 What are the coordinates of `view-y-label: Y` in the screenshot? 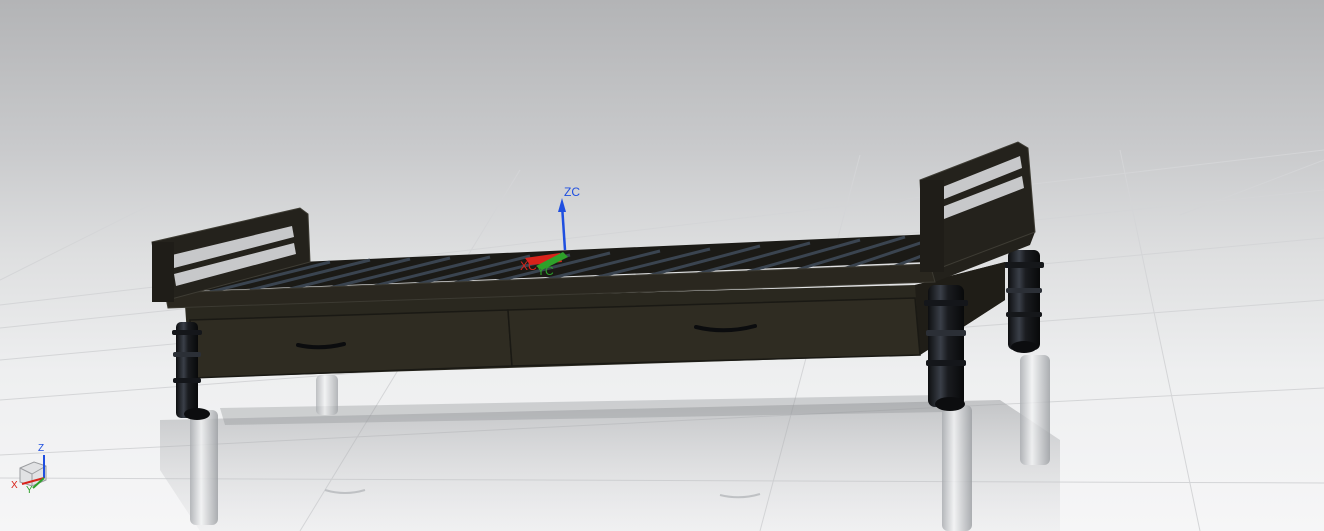 It's located at (29, 490).